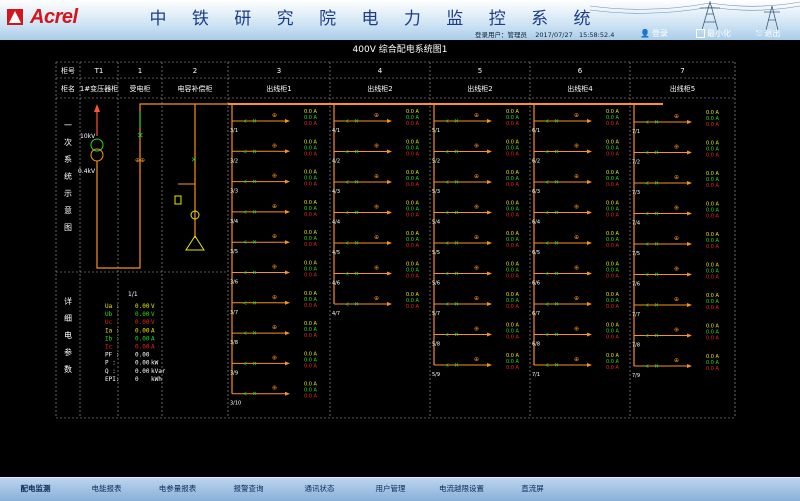  Describe the element at coordinates (476, 243) in the screenshot. I see `feeder-circuit: ≺ ✕⊕5/50.0 A0.0 A0.0 A` at that location.